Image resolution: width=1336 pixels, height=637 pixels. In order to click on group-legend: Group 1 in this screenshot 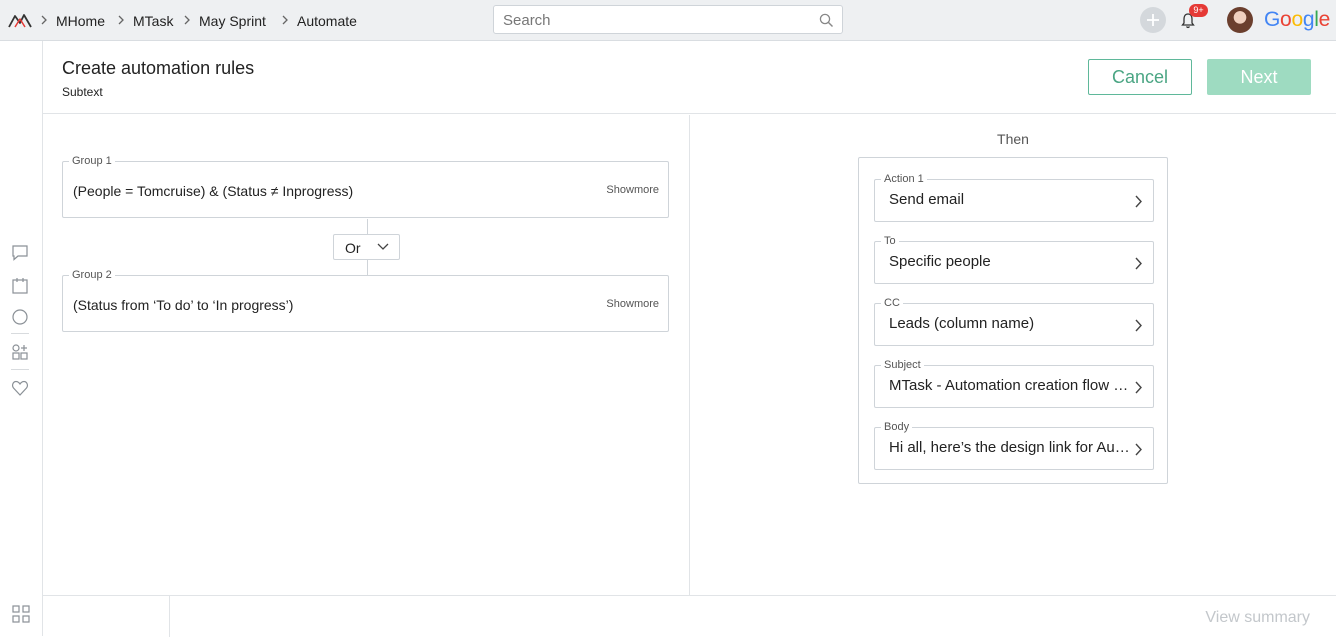, I will do `click(92, 161)`.